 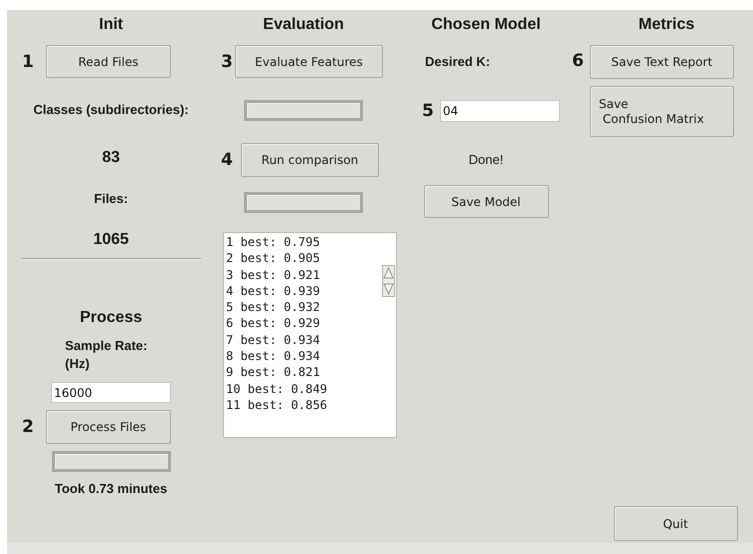 I want to click on result-line: 1 best: 0.795, so click(x=273, y=242).